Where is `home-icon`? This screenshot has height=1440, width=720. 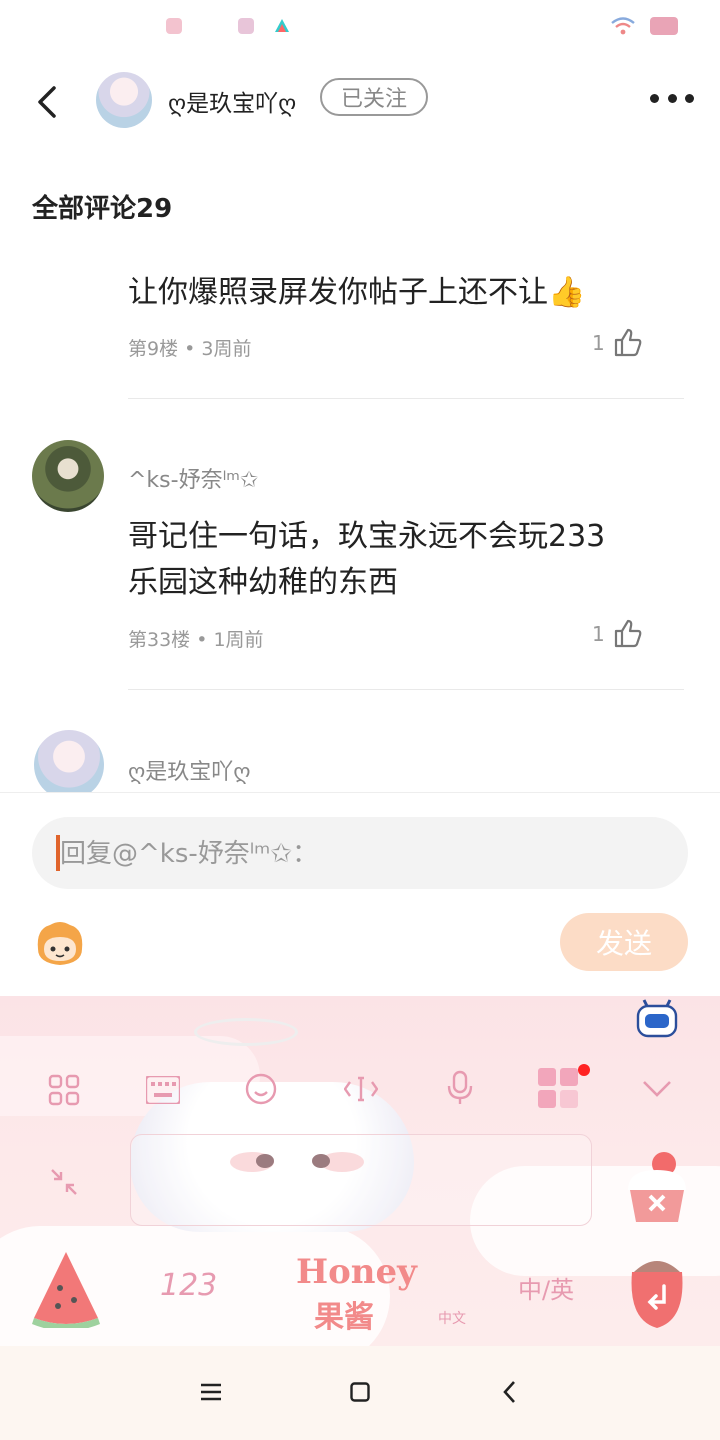 home-icon is located at coordinates (360, 1394).